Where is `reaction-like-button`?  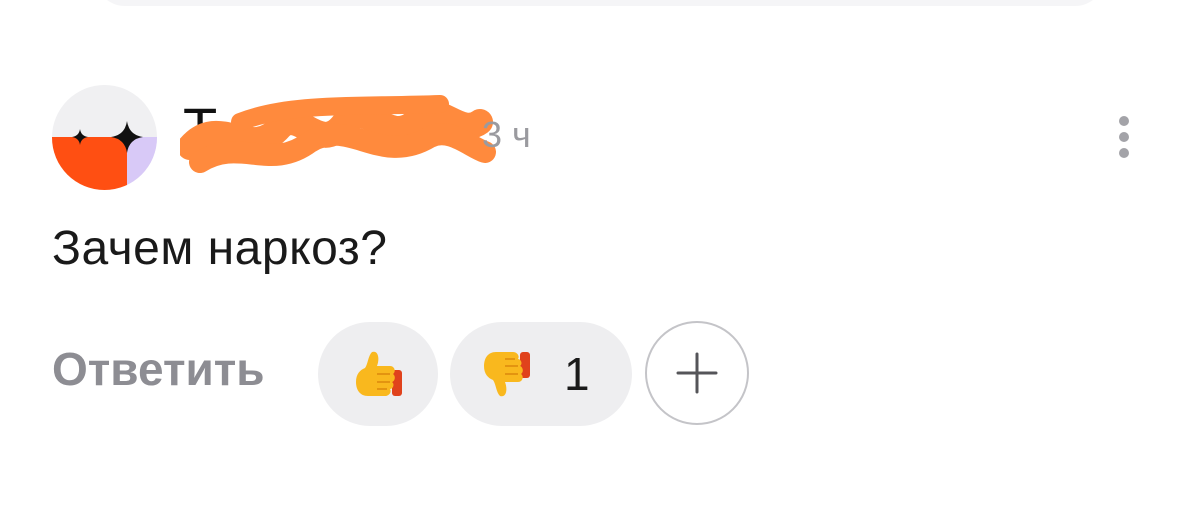
reaction-like-button is located at coordinates (378, 374).